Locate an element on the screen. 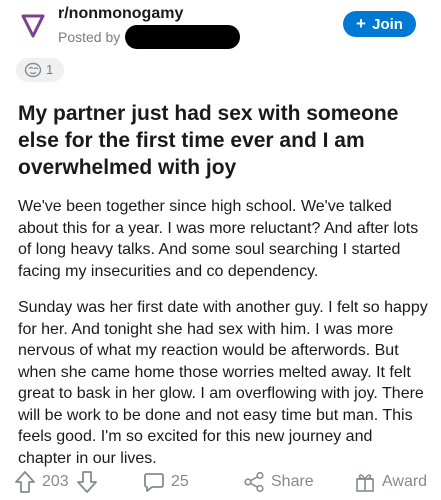 The image size is (441, 500). redacted-username is located at coordinates (182, 37).